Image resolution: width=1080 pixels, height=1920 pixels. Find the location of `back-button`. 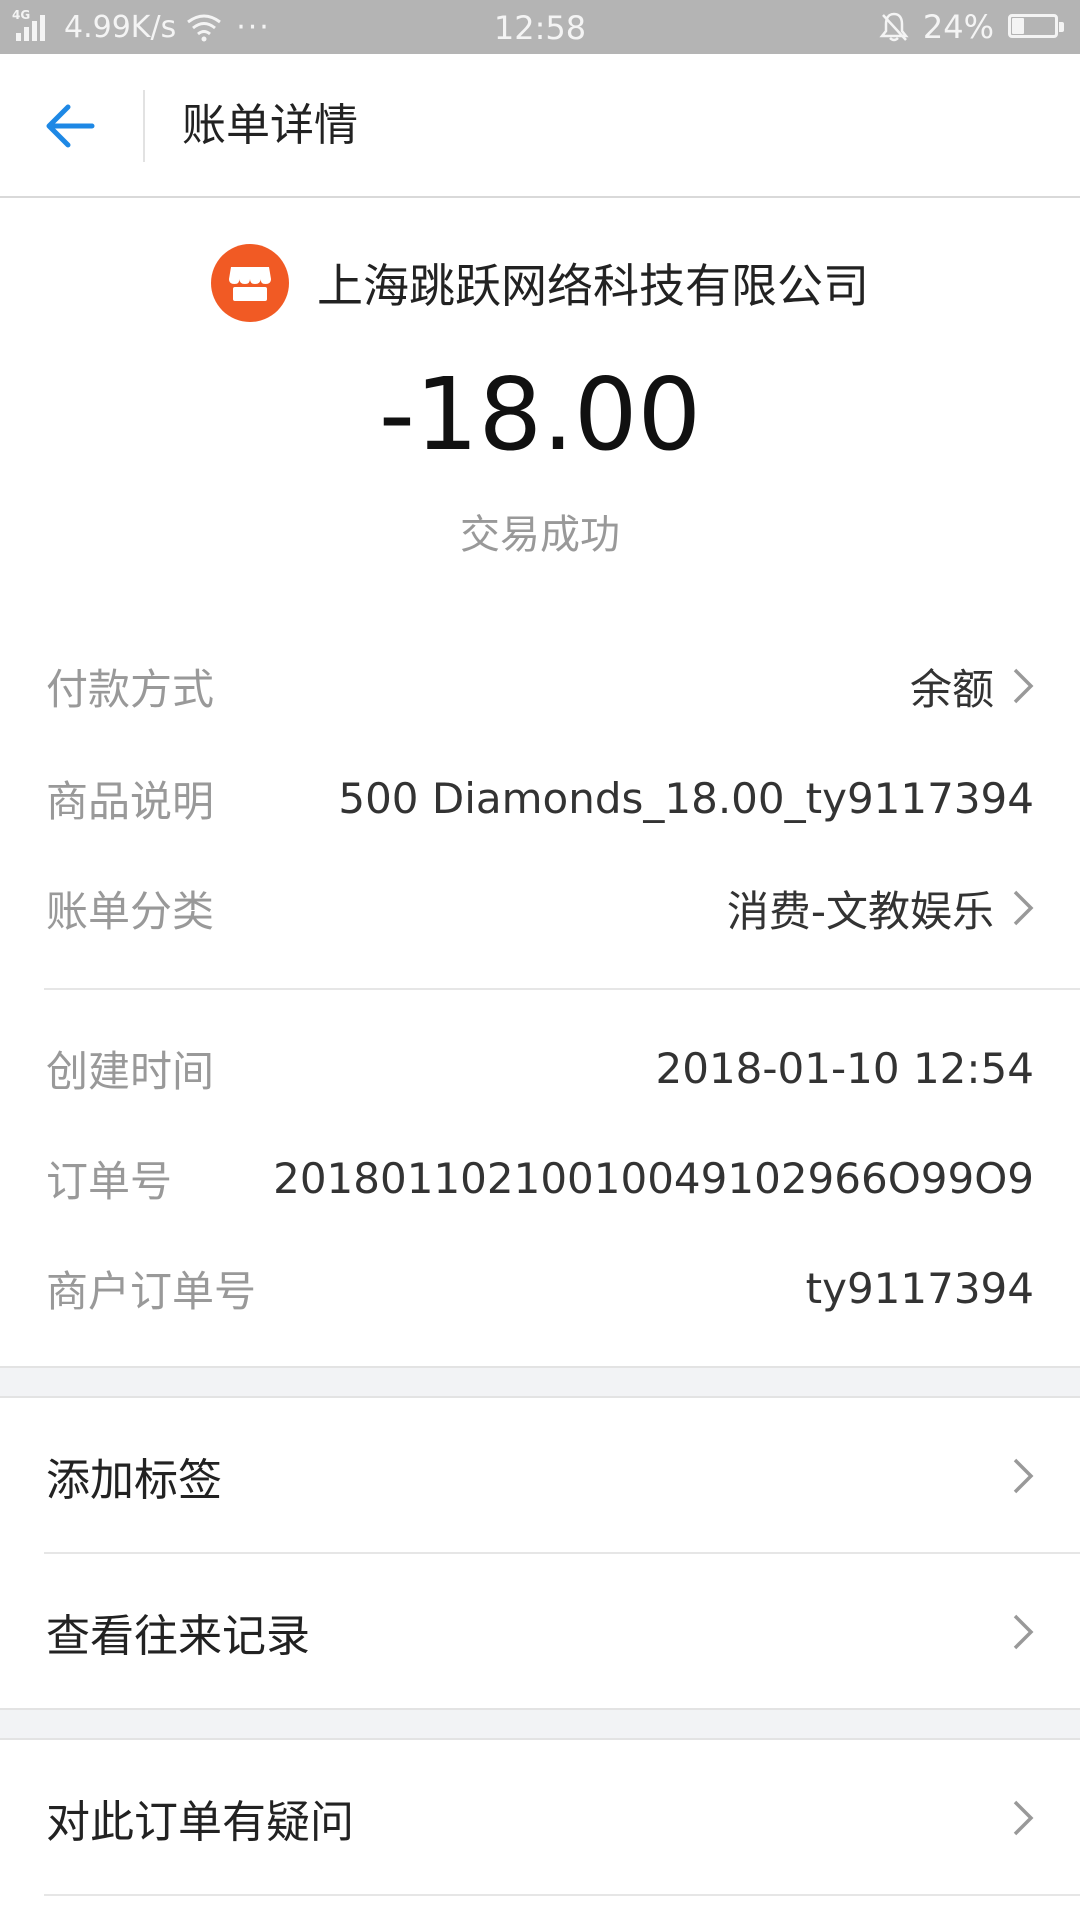

back-button is located at coordinates (70, 126).